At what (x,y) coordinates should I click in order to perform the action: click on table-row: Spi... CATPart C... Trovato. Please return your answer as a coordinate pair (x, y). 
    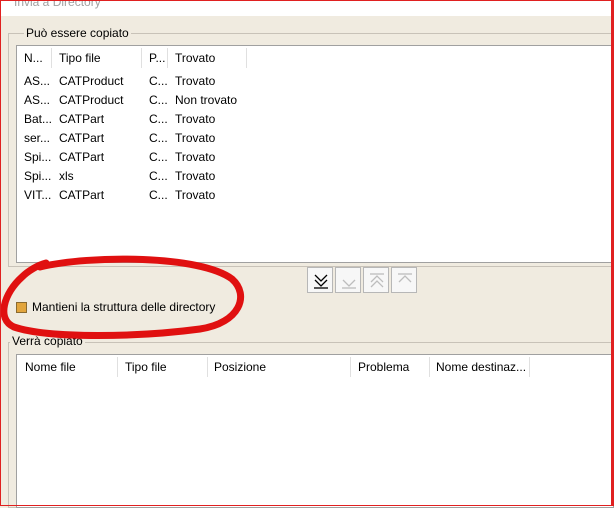
    Looking at the image, I should click on (315, 157).